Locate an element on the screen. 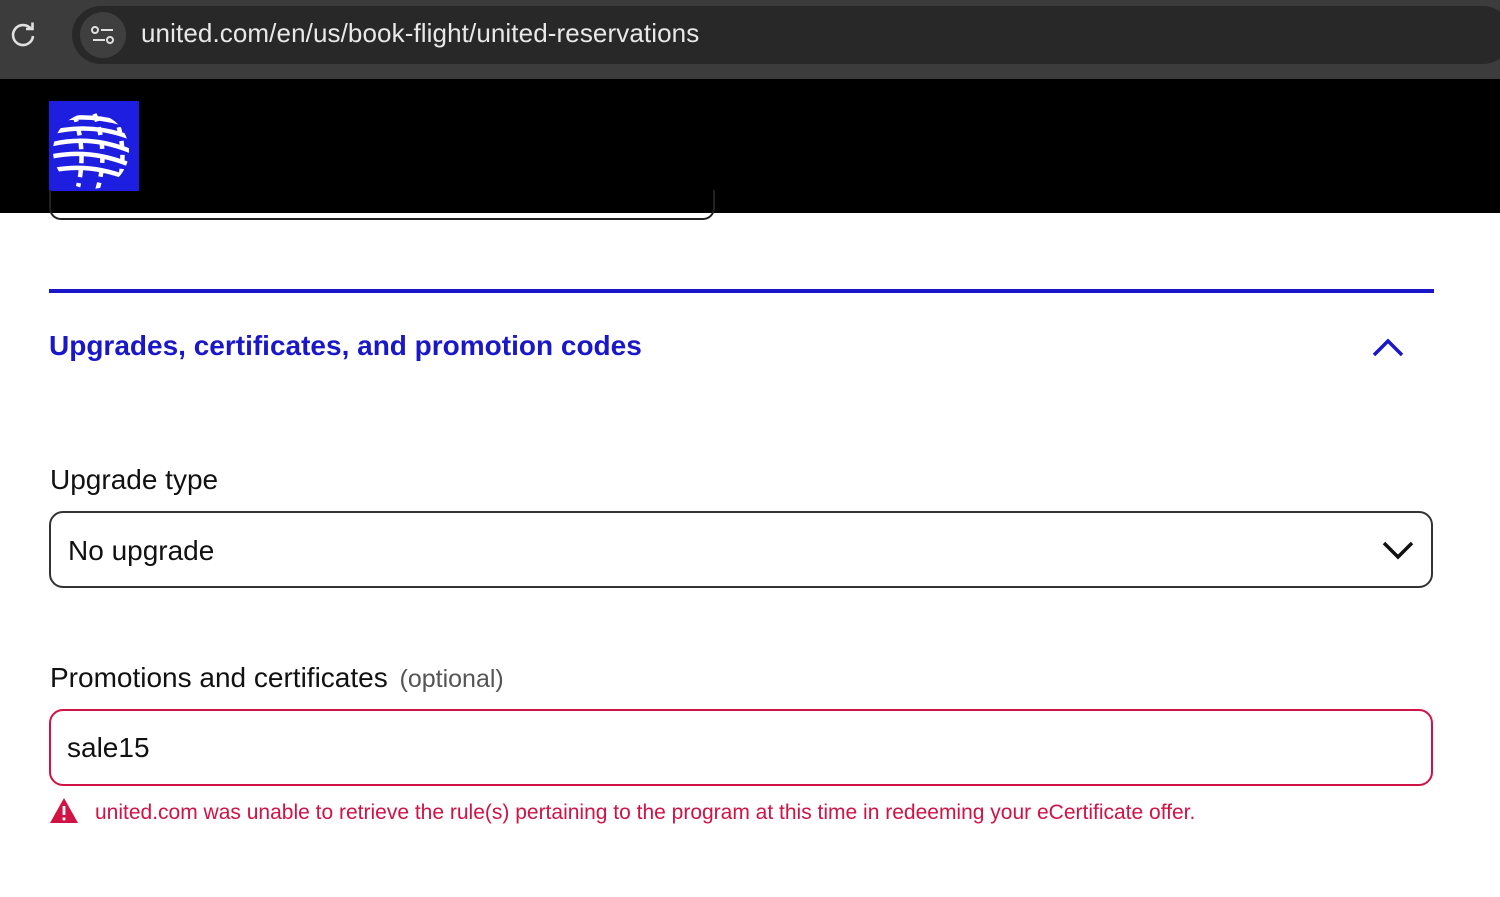 This screenshot has height=897, width=1500. warning-icon is located at coordinates (64, 813).